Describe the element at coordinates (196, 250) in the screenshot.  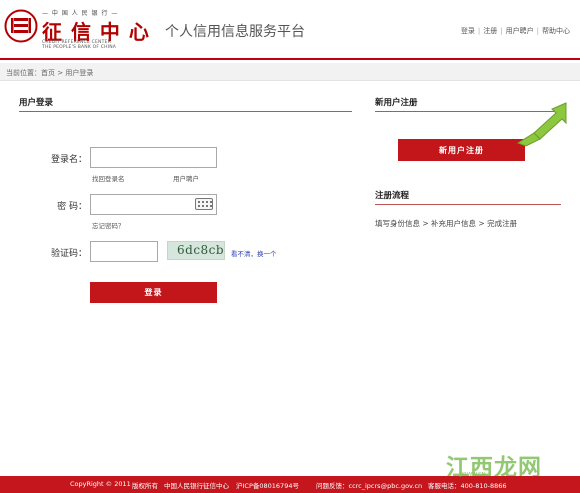
I see `captcha-image: 6dc8cb` at that location.